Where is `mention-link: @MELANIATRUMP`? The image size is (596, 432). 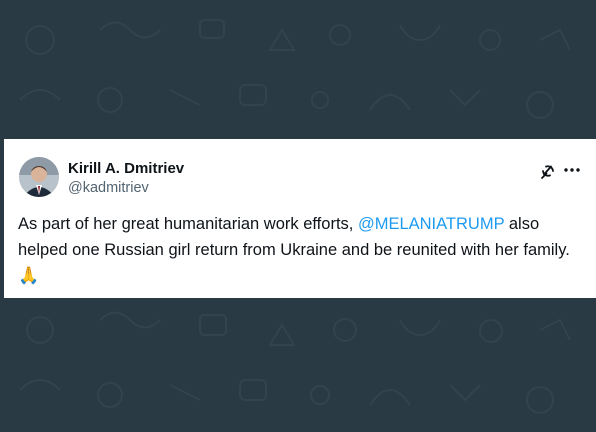
mention-link: @MELANIATRUMP is located at coordinates (431, 224).